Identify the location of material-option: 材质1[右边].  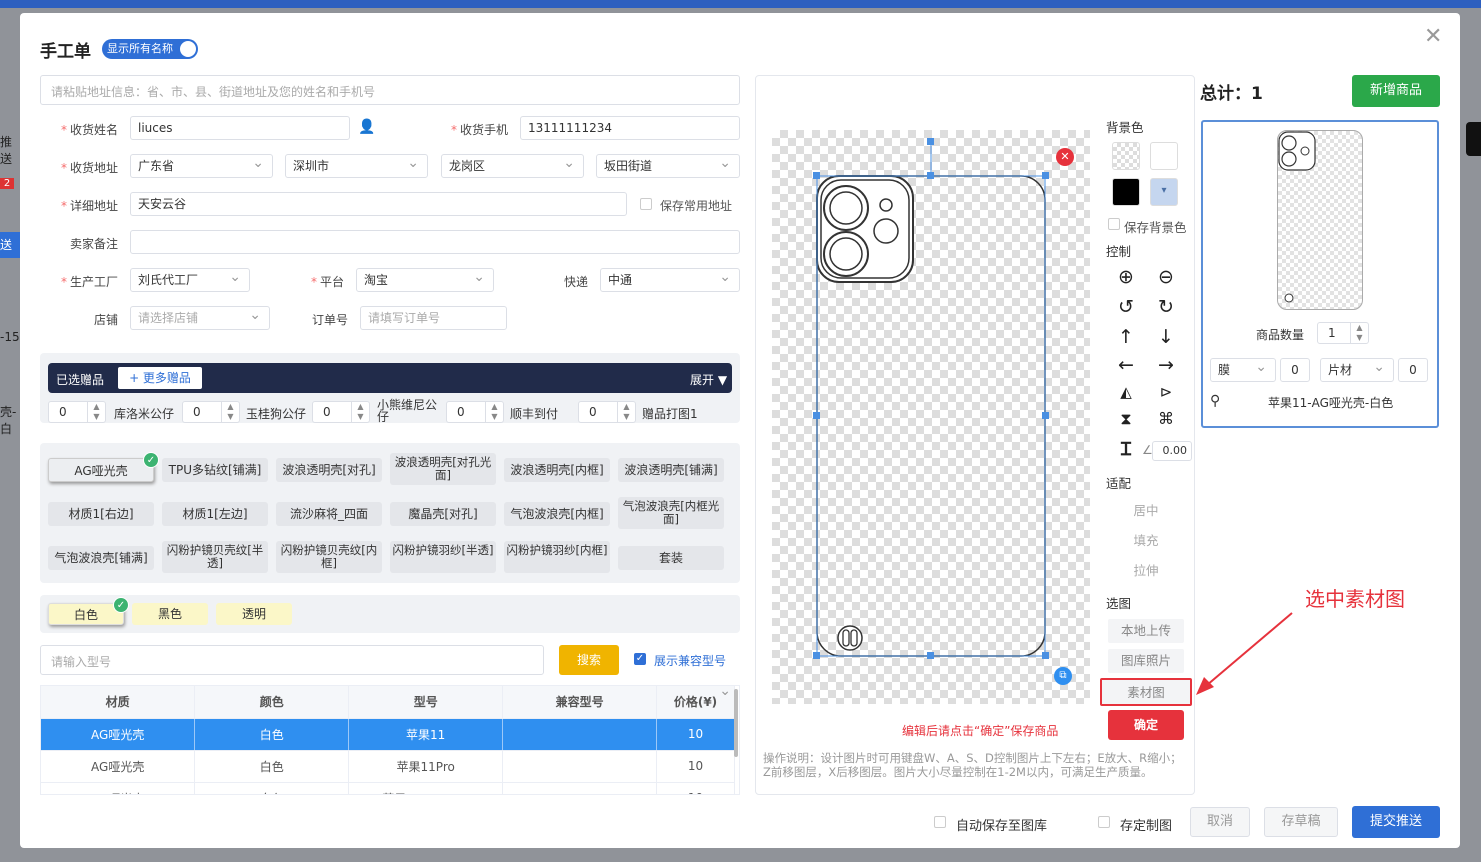
(101, 514).